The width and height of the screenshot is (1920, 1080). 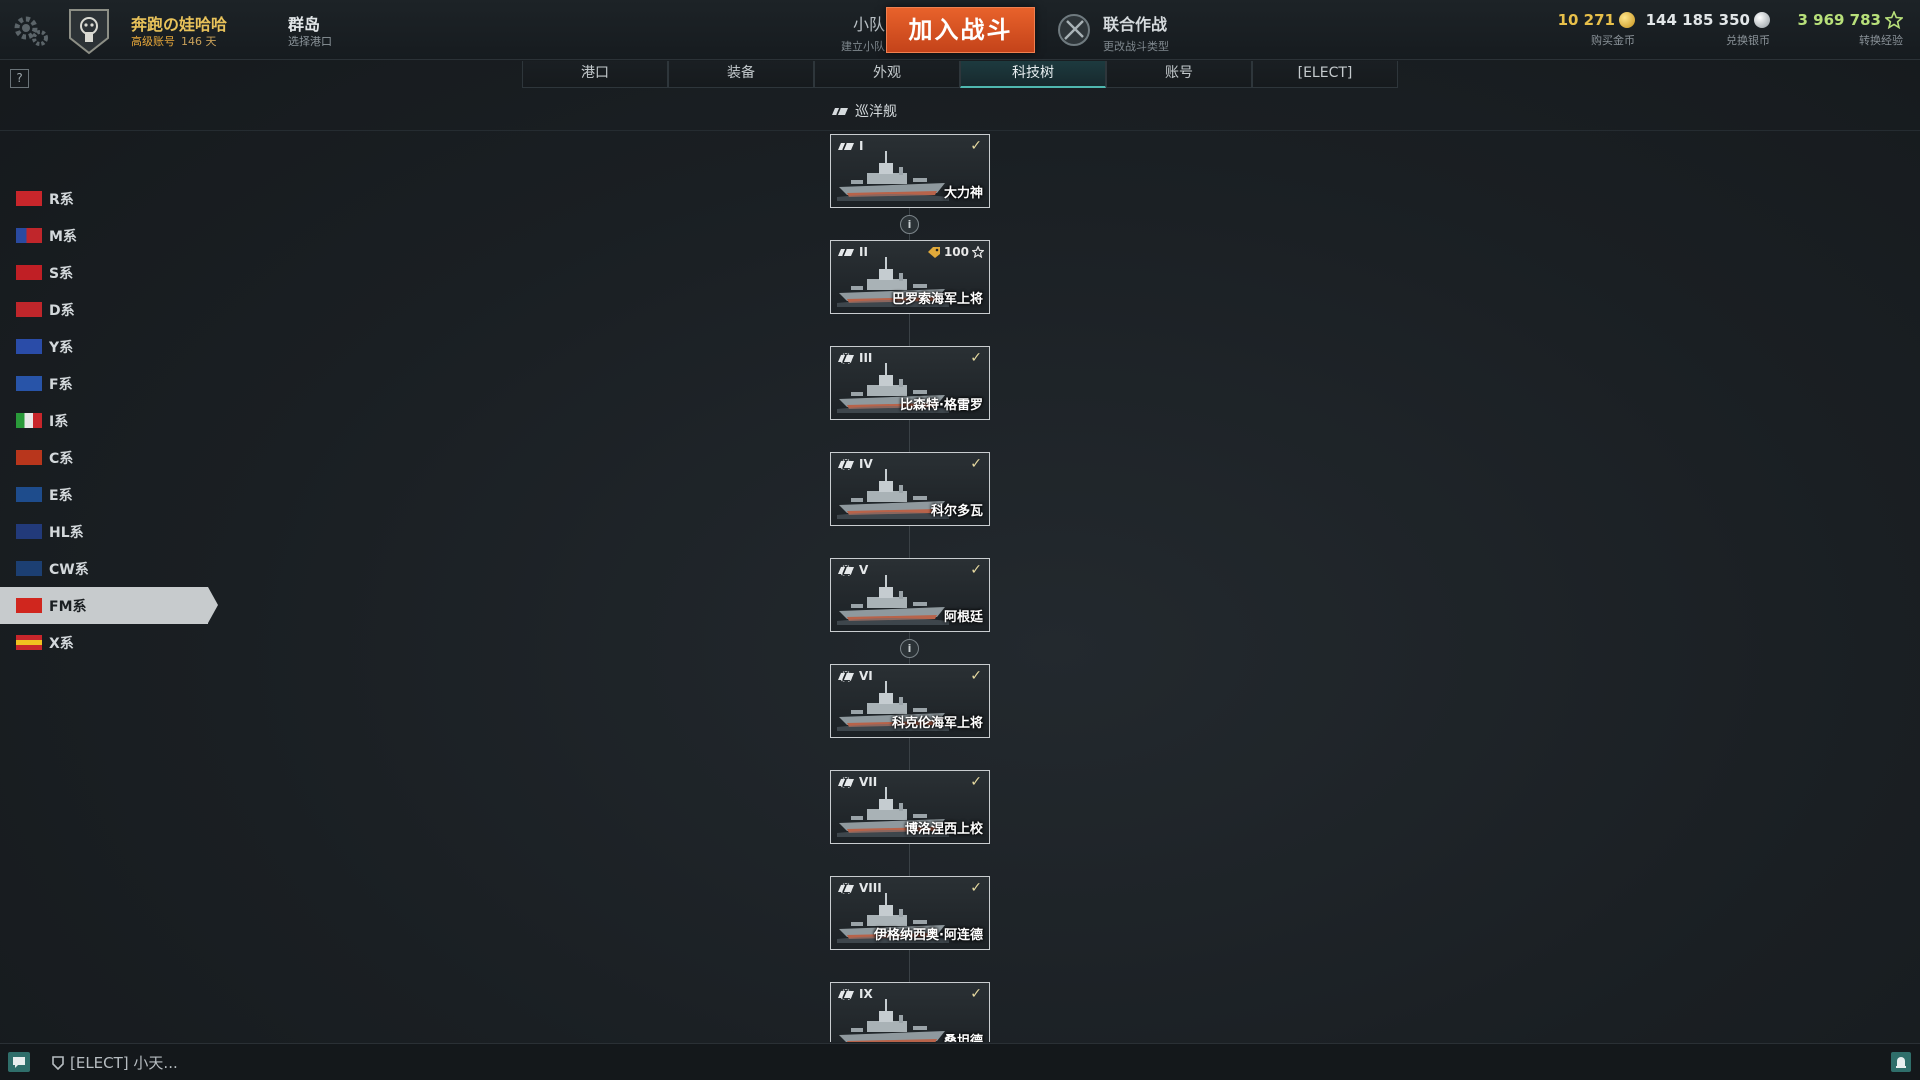 What do you see at coordinates (1136, 32) in the screenshot?
I see `battle-mode-selector: 联合作战 更改战斗类型` at bounding box center [1136, 32].